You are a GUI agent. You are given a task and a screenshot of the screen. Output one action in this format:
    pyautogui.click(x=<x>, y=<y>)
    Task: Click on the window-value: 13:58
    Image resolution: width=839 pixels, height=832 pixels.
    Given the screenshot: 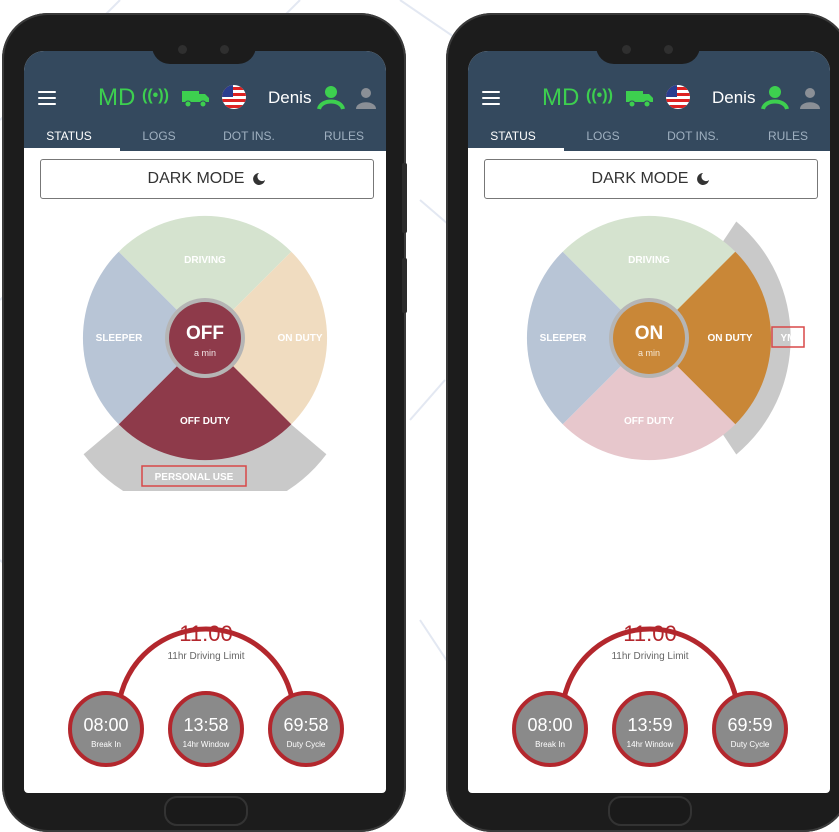 What is the action you would take?
    pyautogui.click(x=205, y=725)
    